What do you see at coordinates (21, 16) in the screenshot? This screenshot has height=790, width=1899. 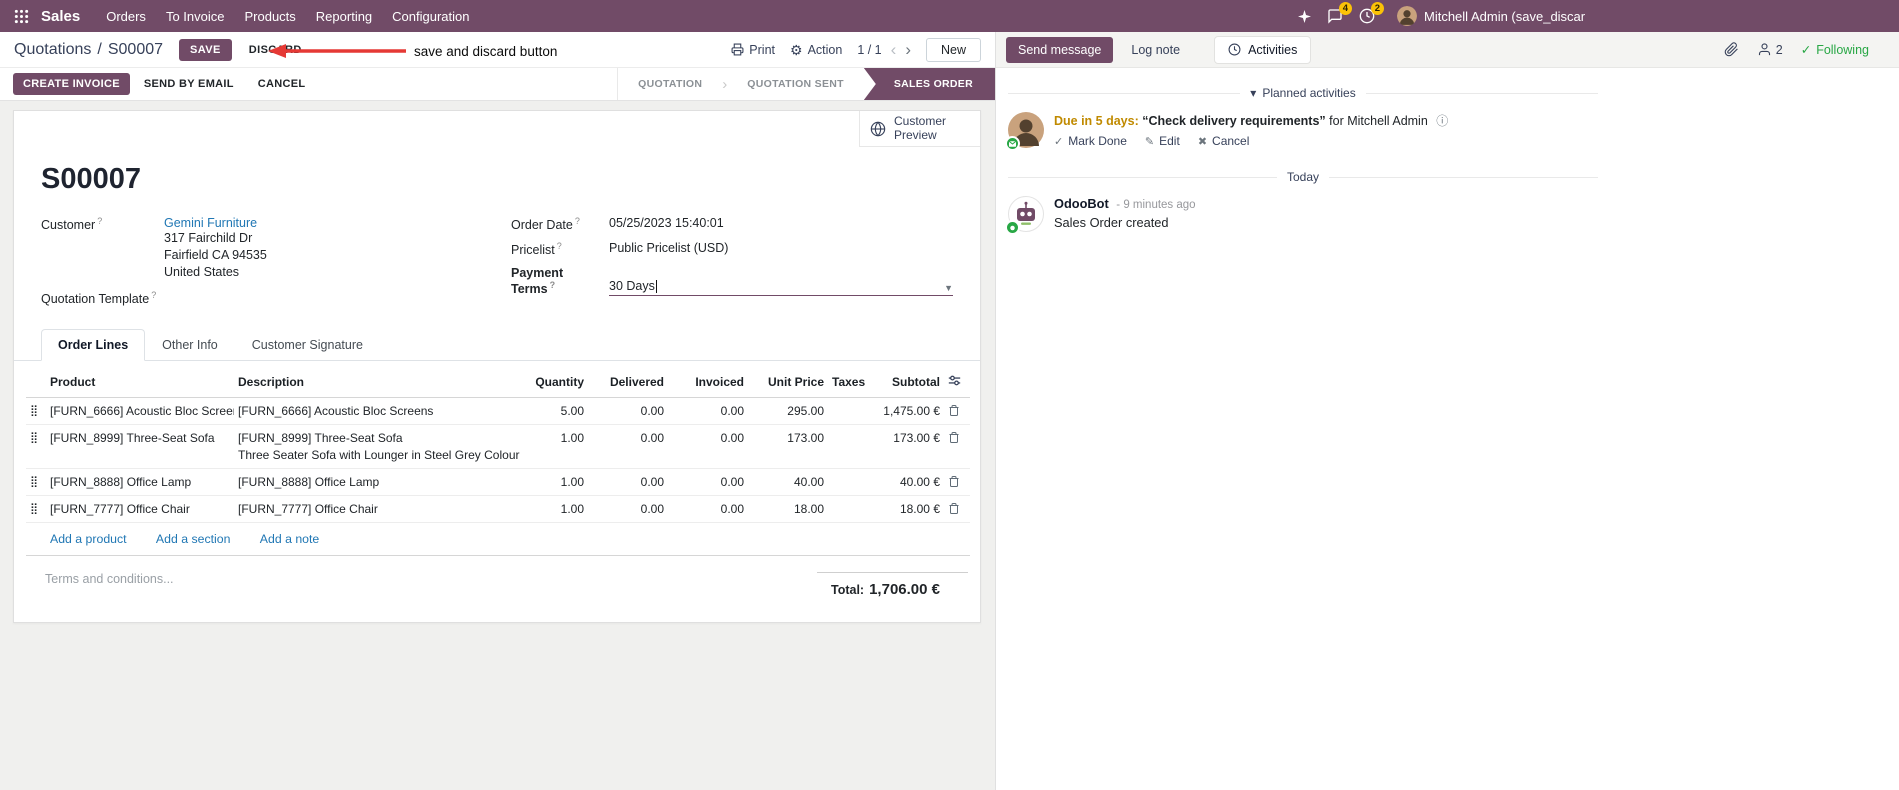 I see `apps-grid-icon` at bounding box center [21, 16].